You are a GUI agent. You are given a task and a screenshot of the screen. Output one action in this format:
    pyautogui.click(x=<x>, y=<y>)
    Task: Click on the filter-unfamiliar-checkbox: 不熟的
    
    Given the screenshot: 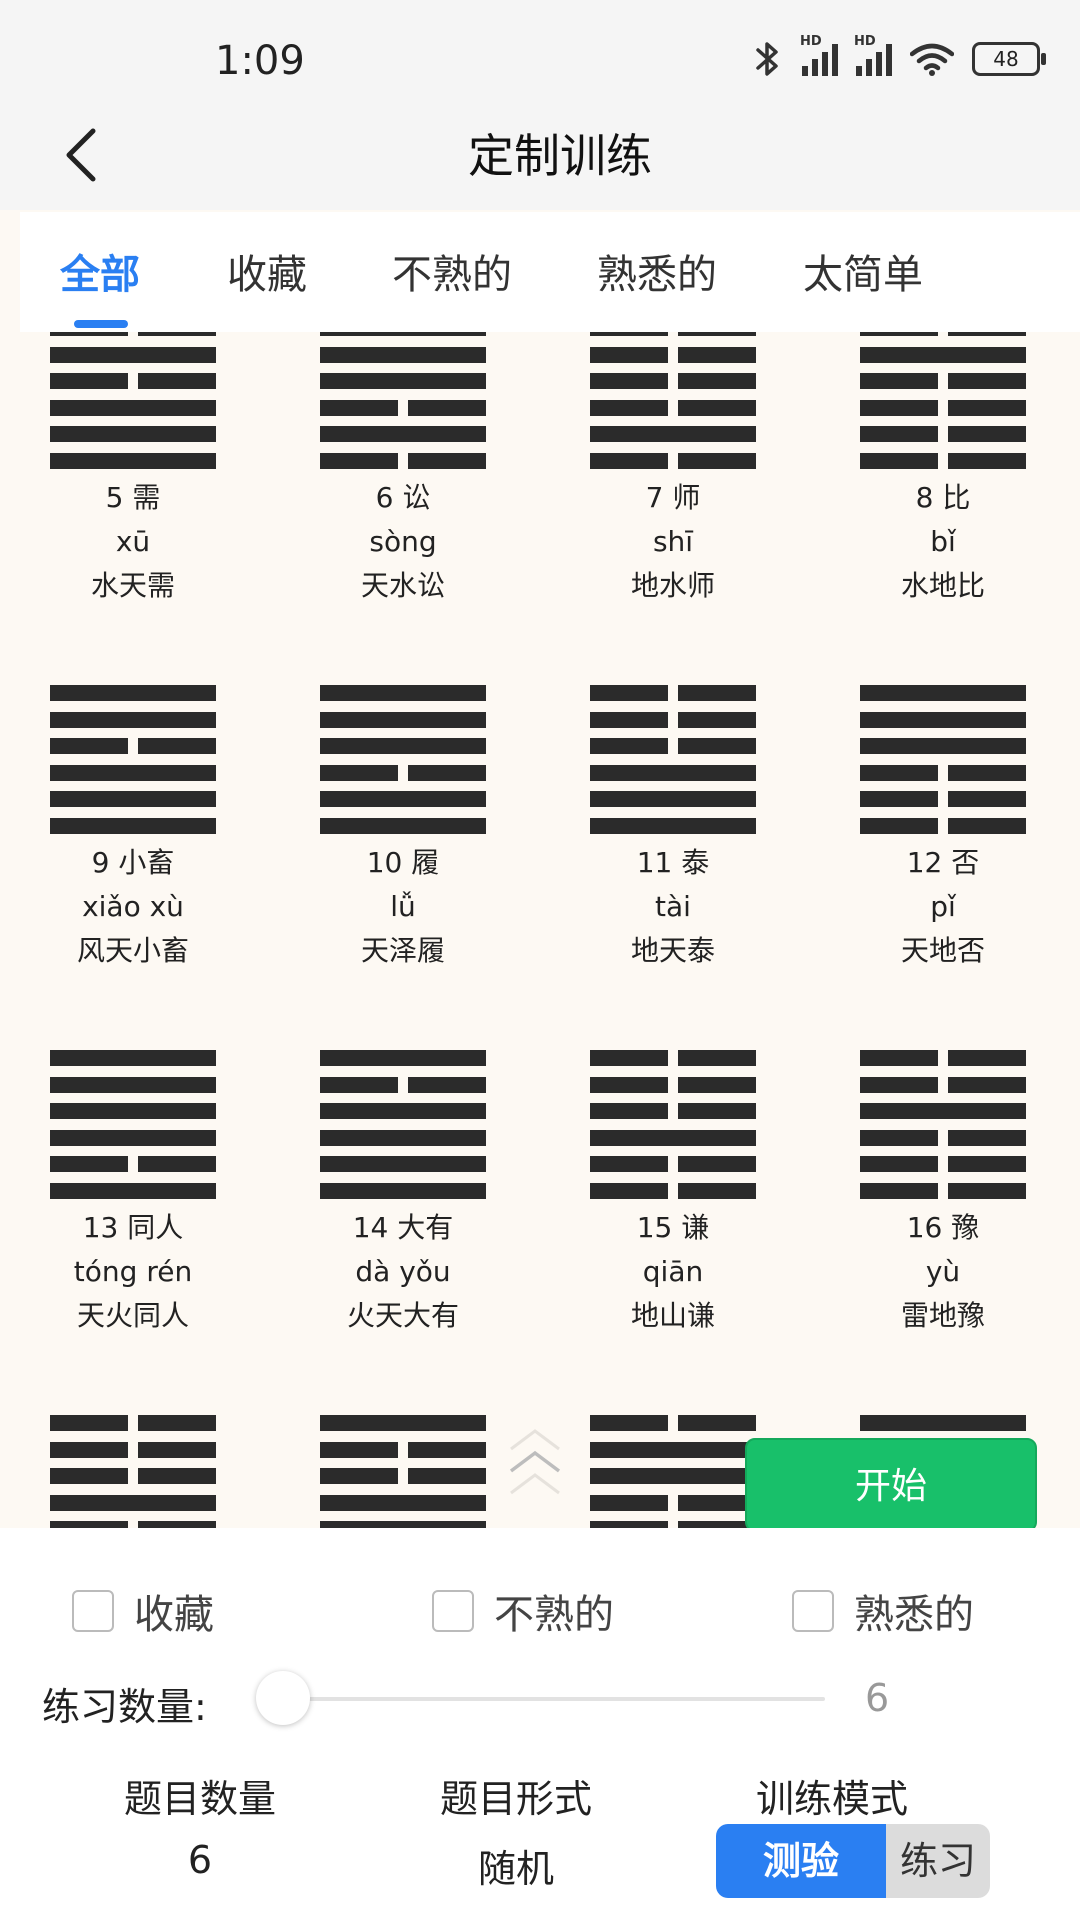 What is the action you would take?
    pyautogui.click(x=523, y=1611)
    